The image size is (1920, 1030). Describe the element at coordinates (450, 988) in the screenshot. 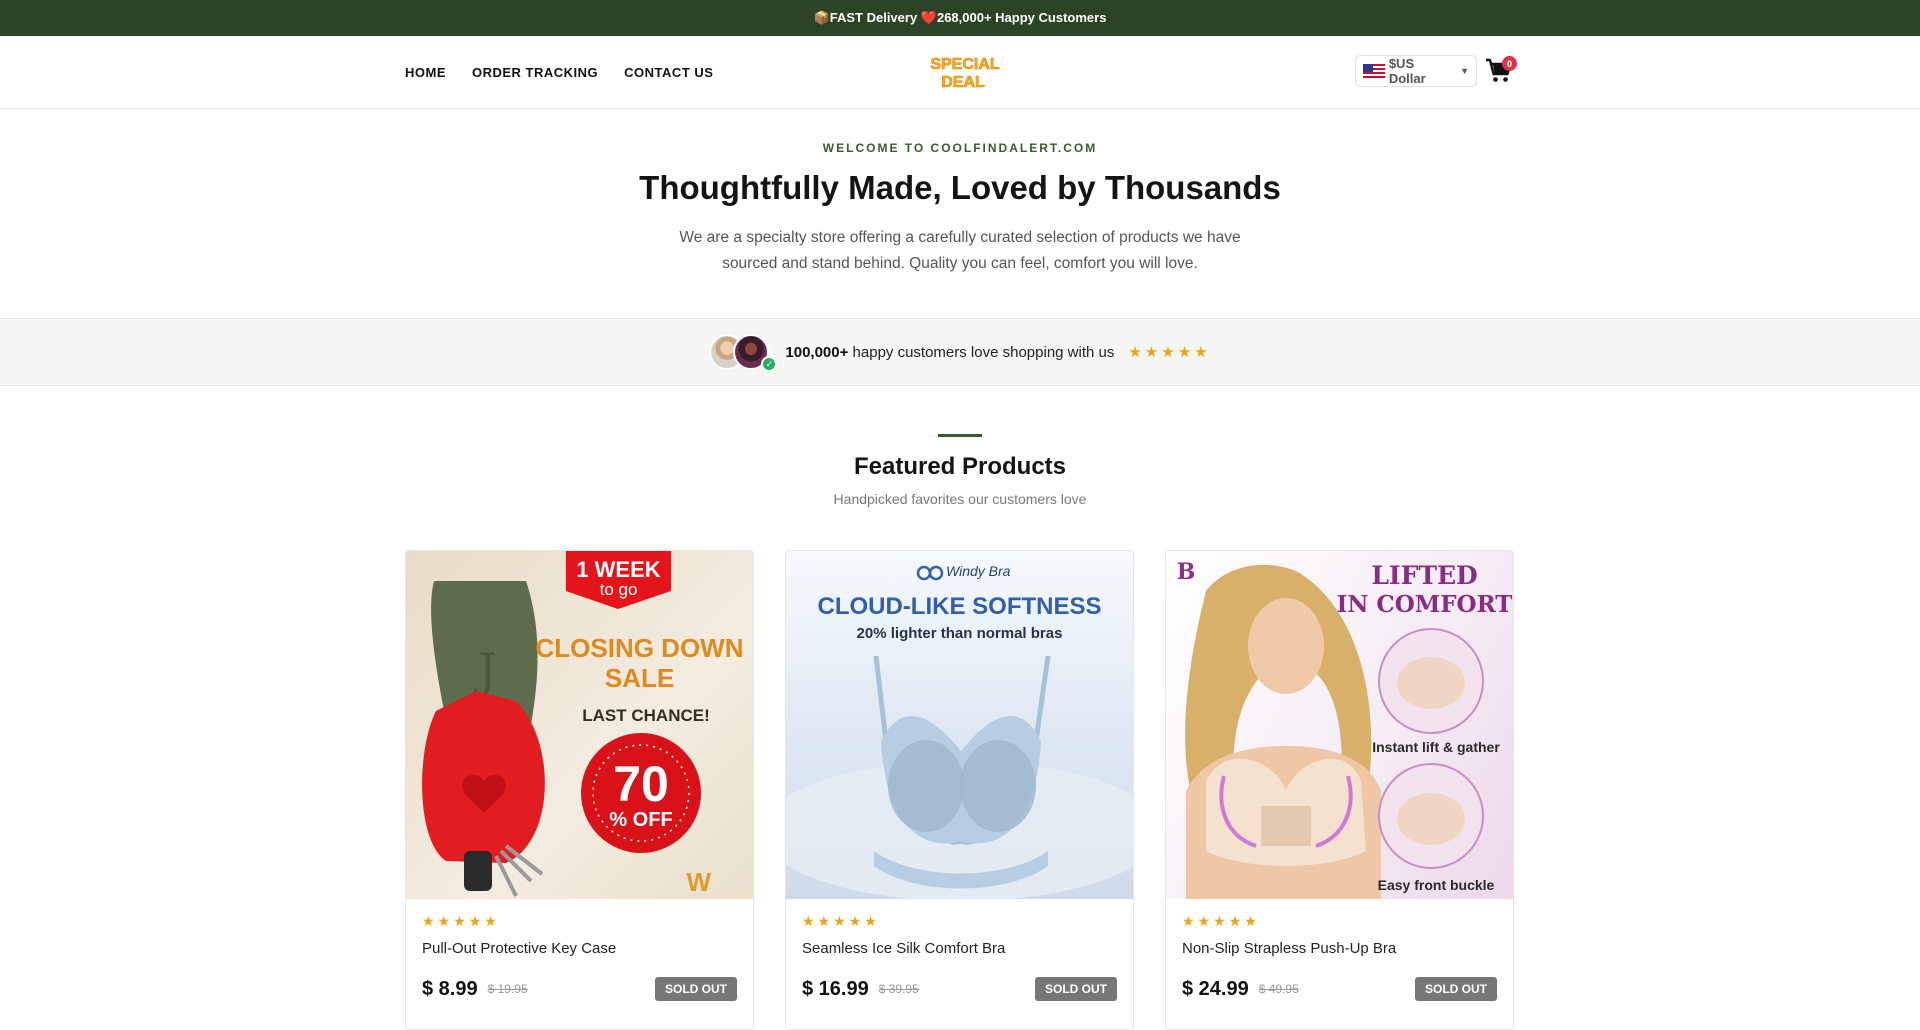

I see `product-price: $ 8.99` at that location.